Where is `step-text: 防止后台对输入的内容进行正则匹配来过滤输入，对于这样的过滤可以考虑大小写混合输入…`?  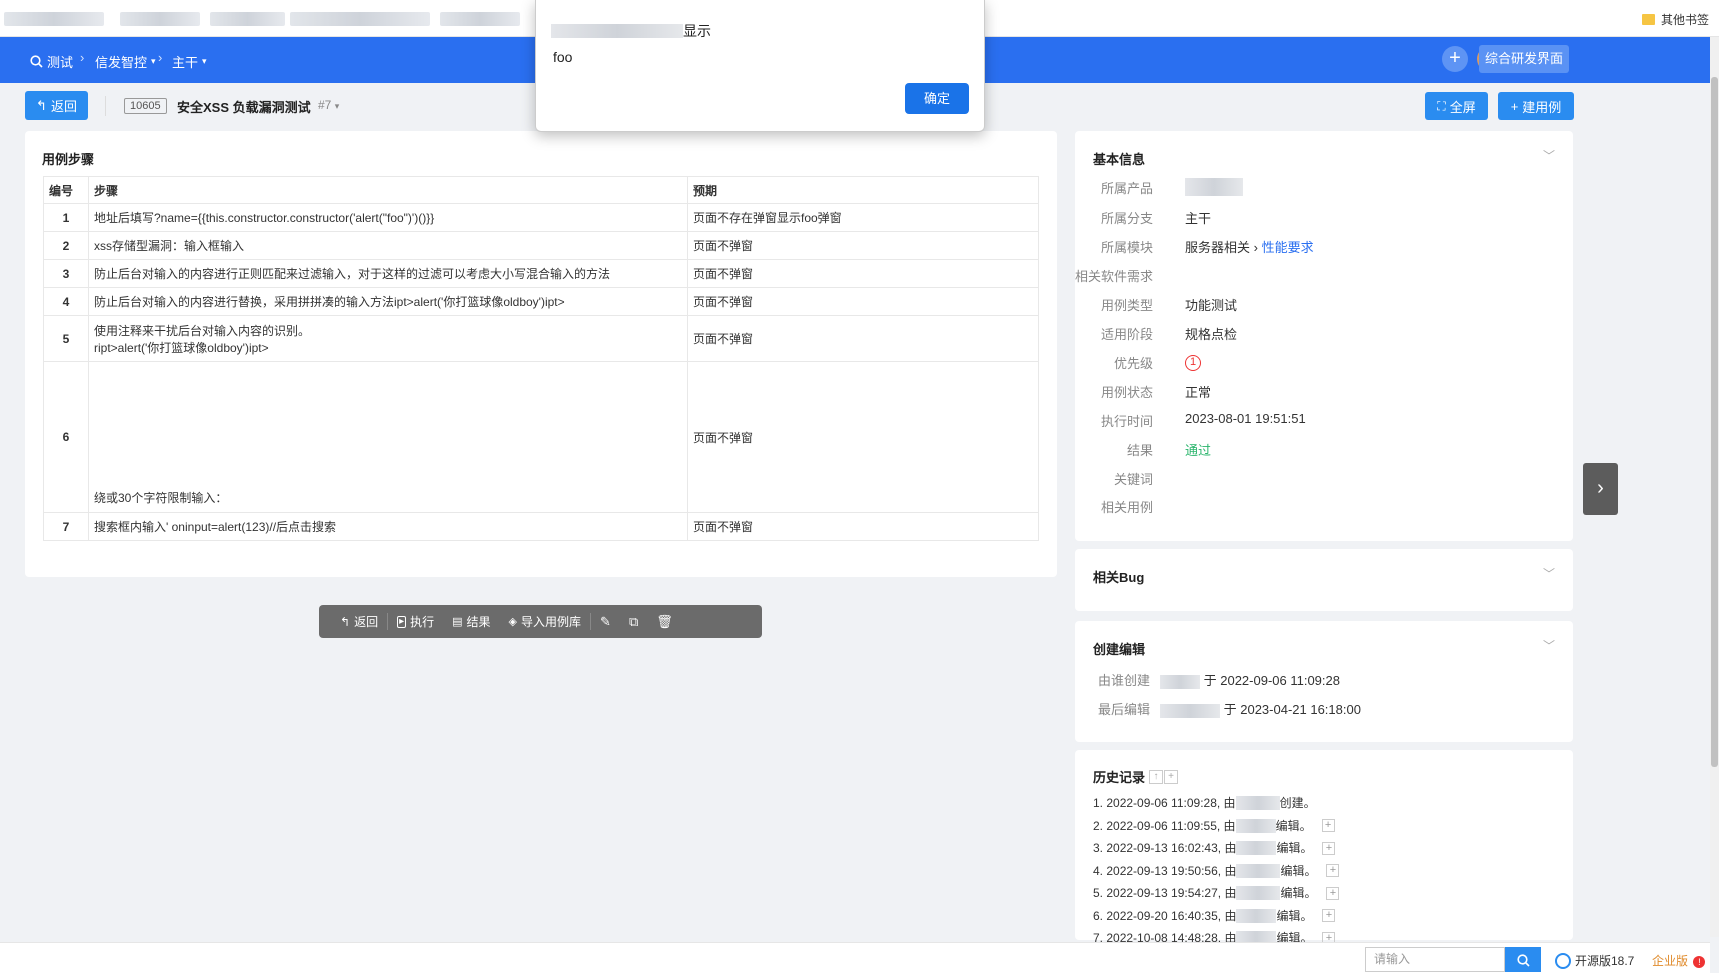
step-text: 防止后台对输入的内容进行正则匹配来过滤输入，对于这样的过滤可以考虑大小写混合输入… is located at coordinates (388, 273).